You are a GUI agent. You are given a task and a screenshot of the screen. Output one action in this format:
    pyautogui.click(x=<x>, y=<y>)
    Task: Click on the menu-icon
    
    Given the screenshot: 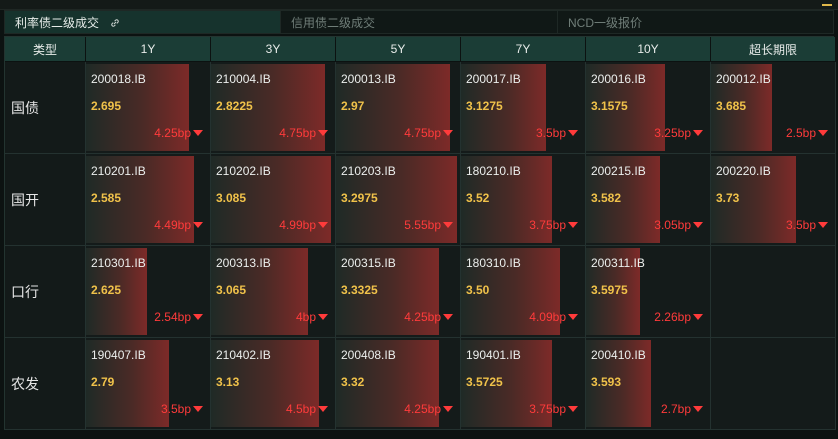 What is the action you would take?
    pyautogui.click(x=827, y=3)
    